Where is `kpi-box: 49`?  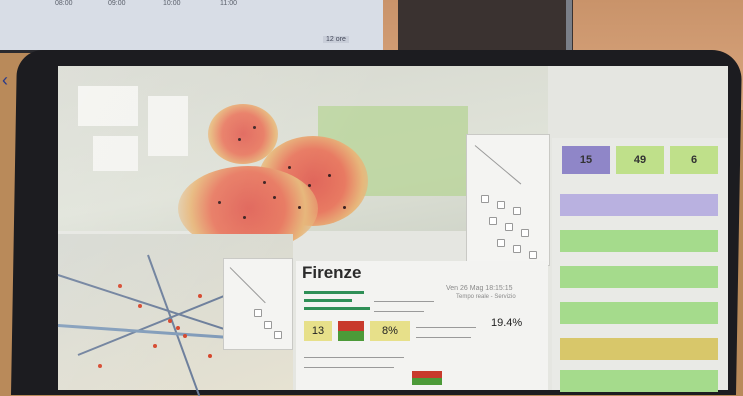
kpi-box: 49 is located at coordinates (640, 160).